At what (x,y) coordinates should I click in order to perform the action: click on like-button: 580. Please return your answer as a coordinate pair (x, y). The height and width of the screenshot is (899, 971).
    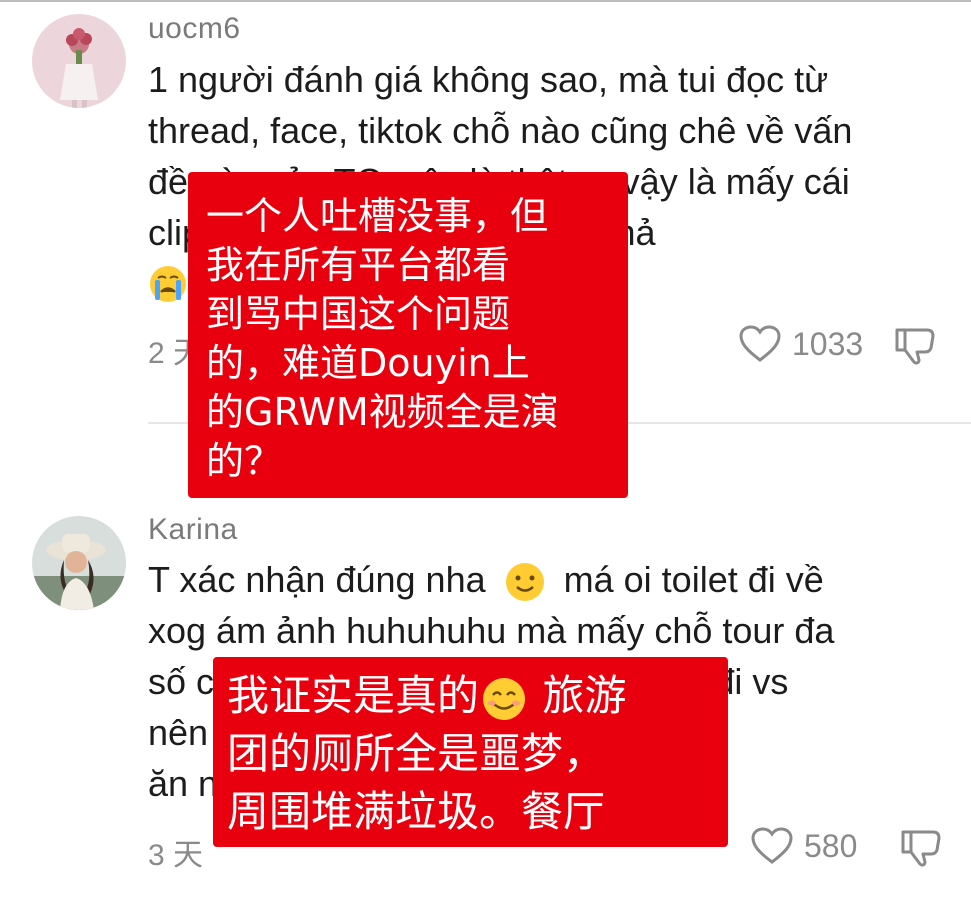
    Looking at the image, I should click on (803, 846).